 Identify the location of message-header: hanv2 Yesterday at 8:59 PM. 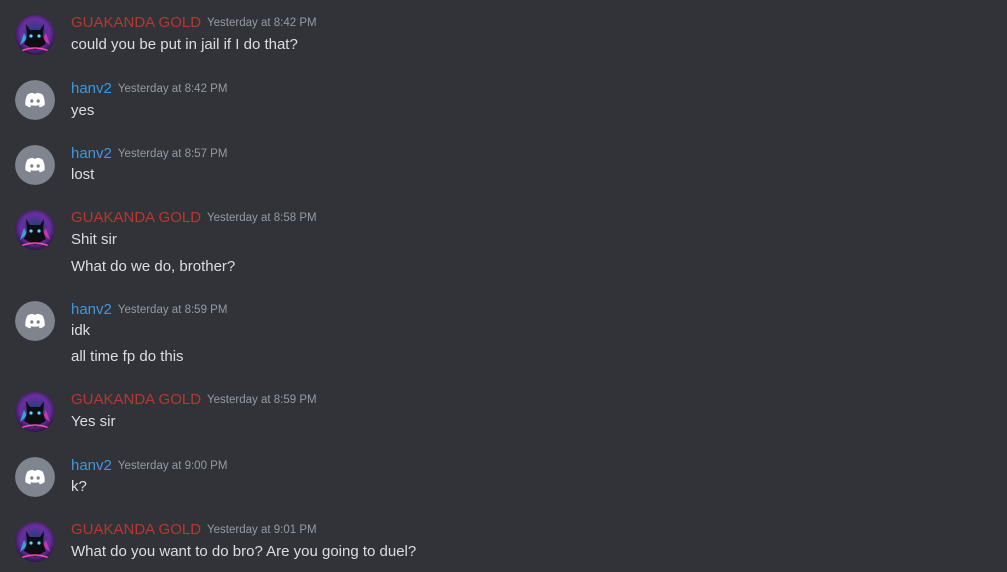
(149, 310).